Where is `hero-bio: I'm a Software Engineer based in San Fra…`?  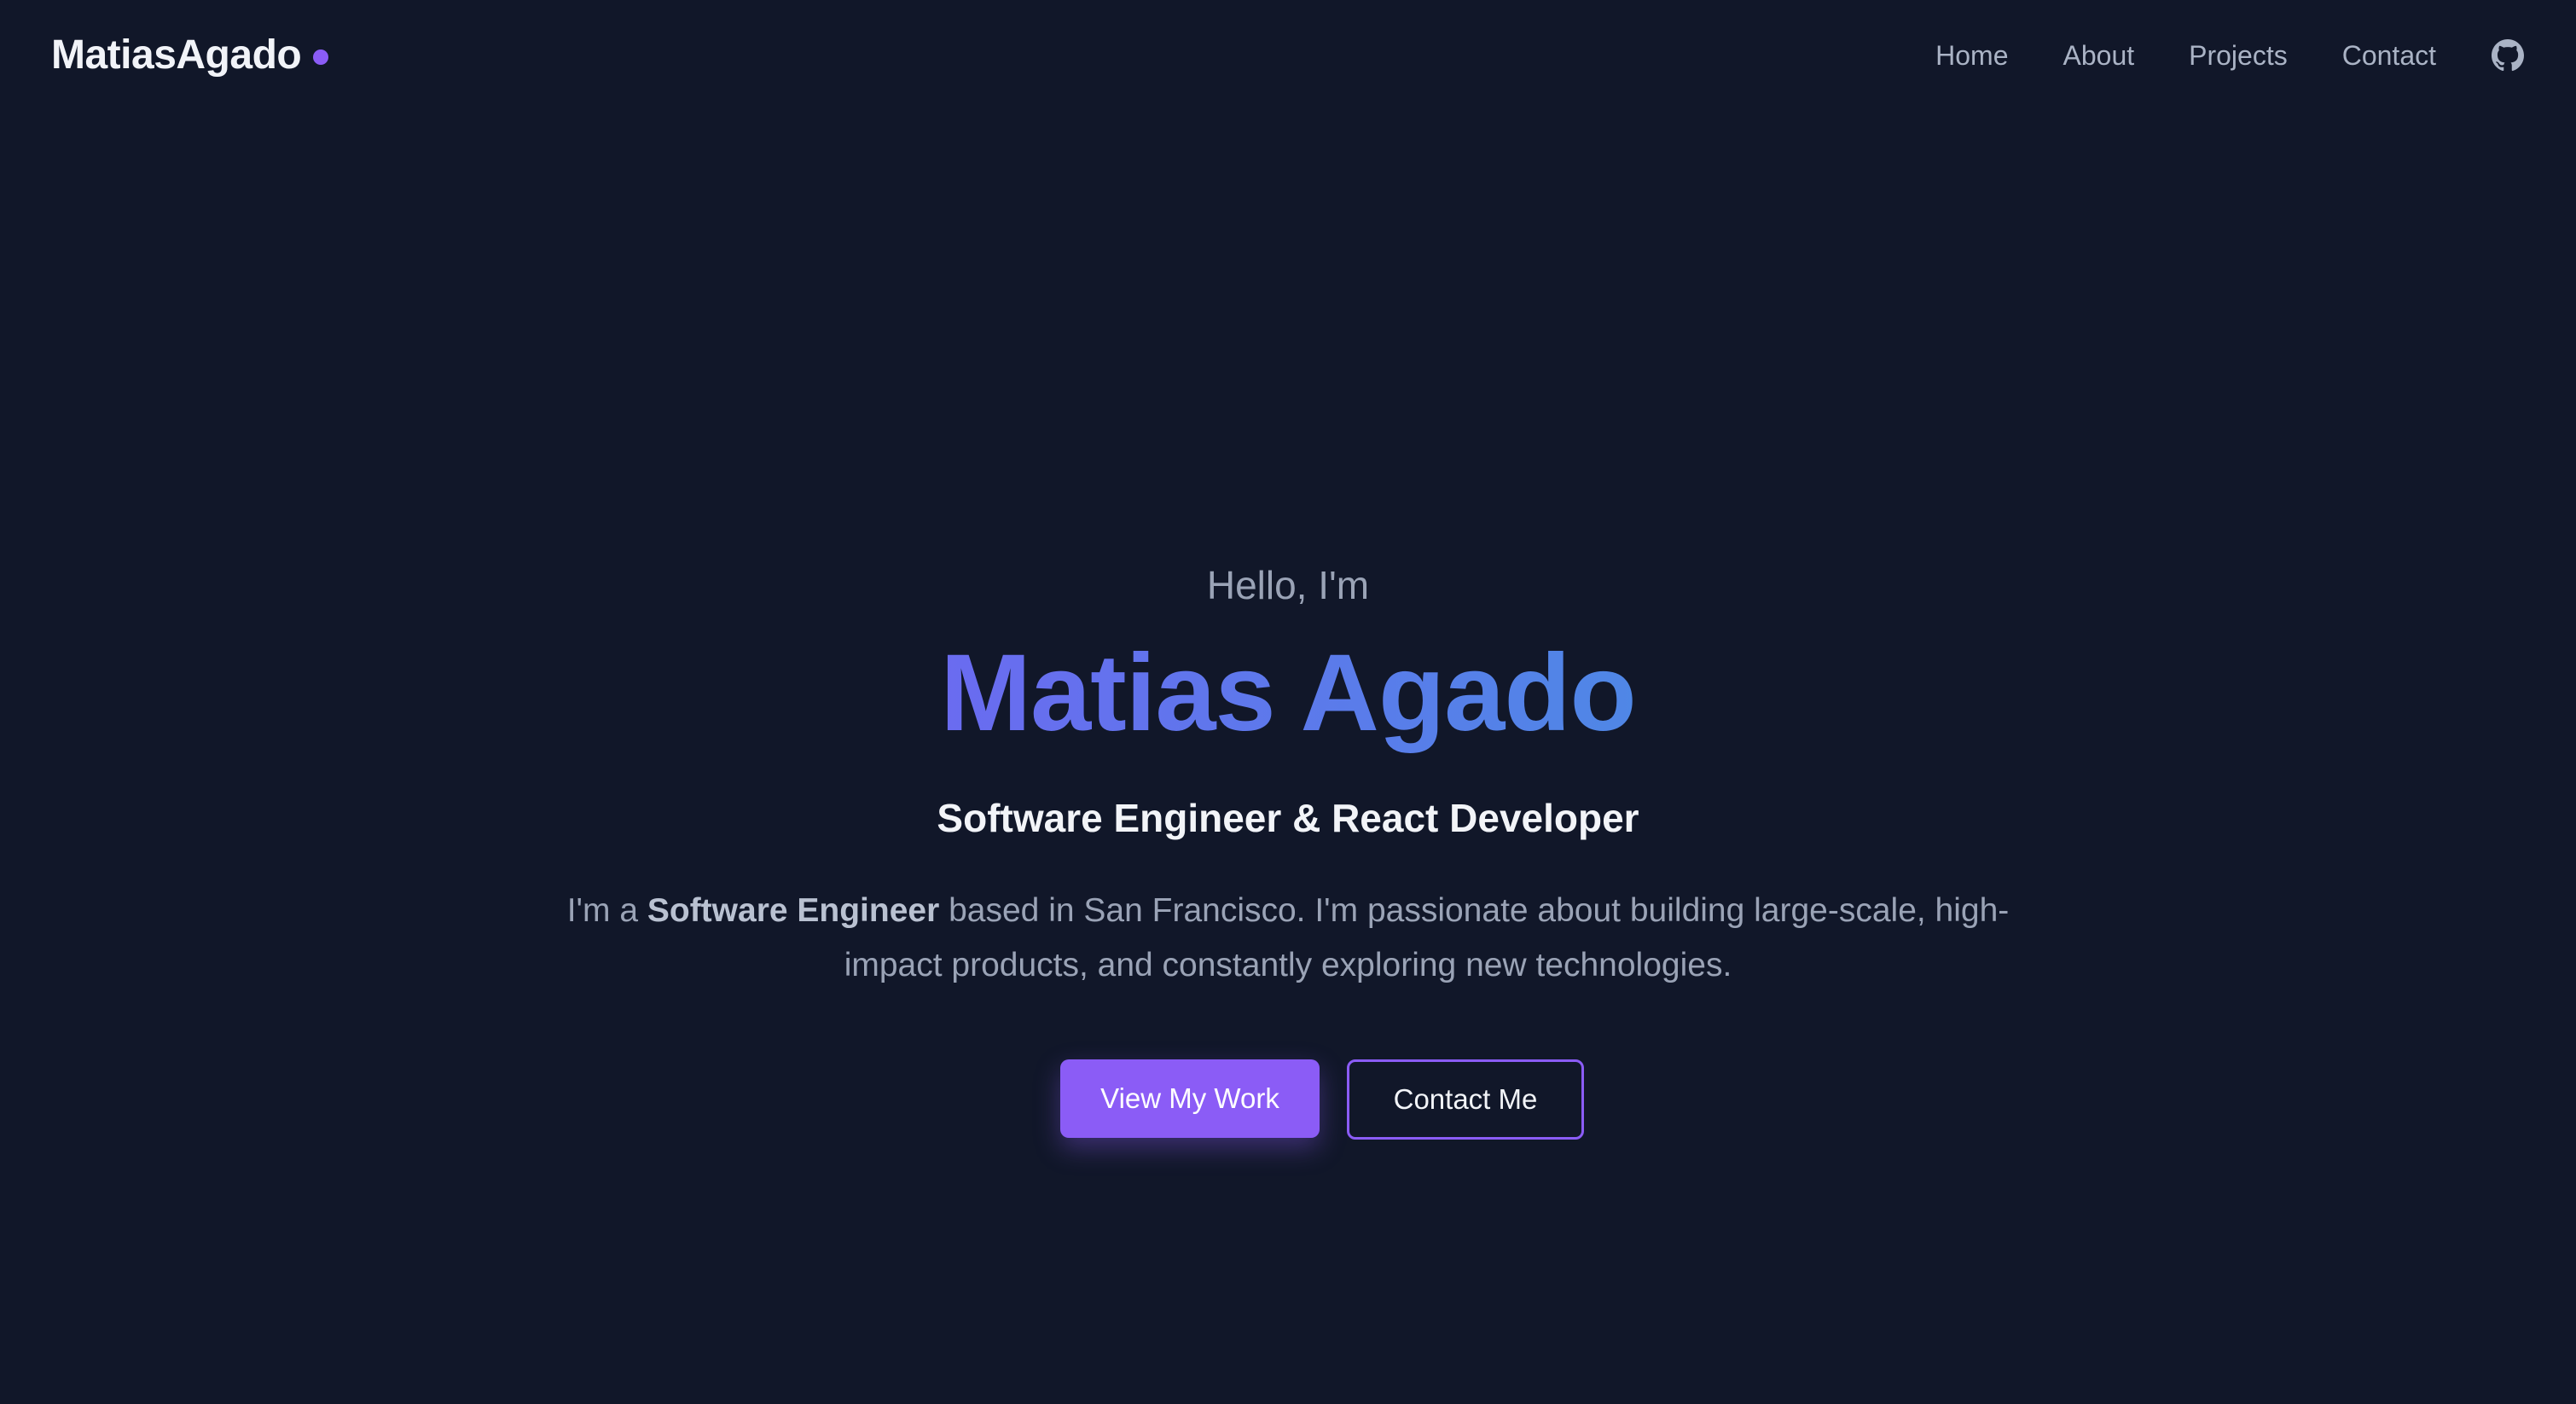 hero-bio: I'm a Software Engineer based in San Fra… is located at coordinates (1288, 938).